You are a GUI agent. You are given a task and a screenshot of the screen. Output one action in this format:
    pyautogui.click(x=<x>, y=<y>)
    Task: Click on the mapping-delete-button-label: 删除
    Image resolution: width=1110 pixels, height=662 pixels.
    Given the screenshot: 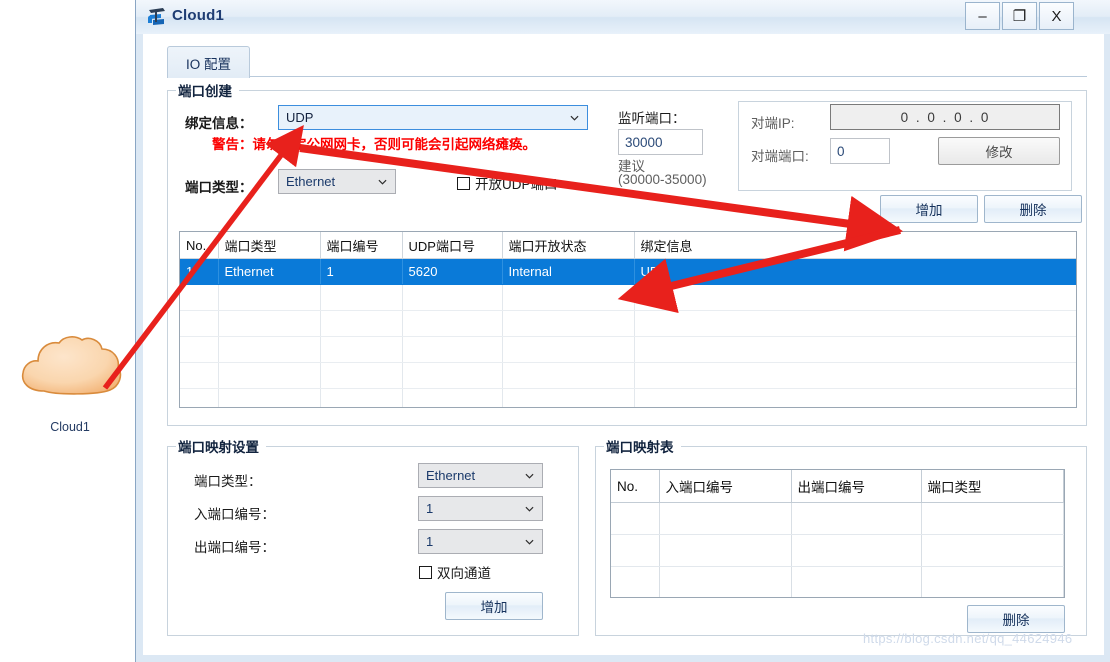 What is the action you would take?
    pyautogui.click(x=1016, y=620)
    